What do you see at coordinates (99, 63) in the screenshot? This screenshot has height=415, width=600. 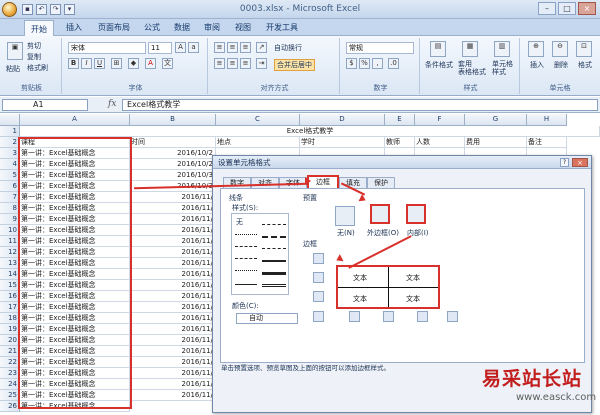 I see `underline-icon: U` at bounding box center [99, 63].